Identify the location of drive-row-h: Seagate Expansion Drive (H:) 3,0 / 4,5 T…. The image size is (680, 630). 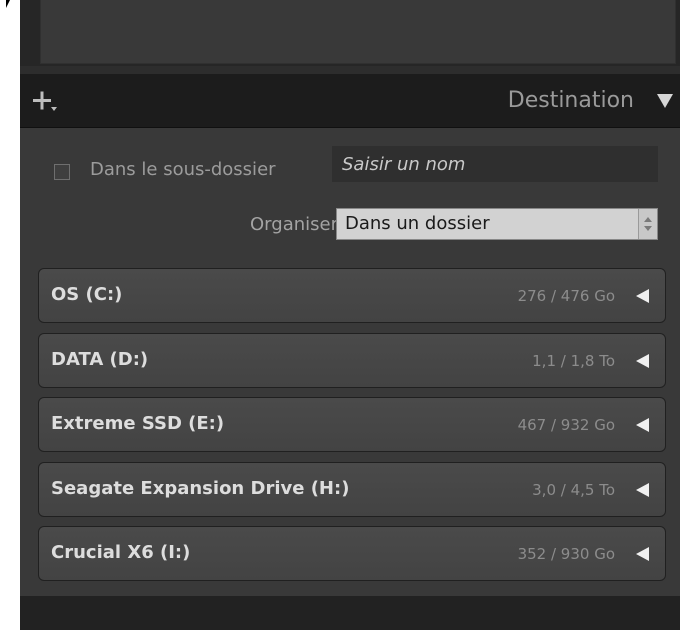
(352, 489).